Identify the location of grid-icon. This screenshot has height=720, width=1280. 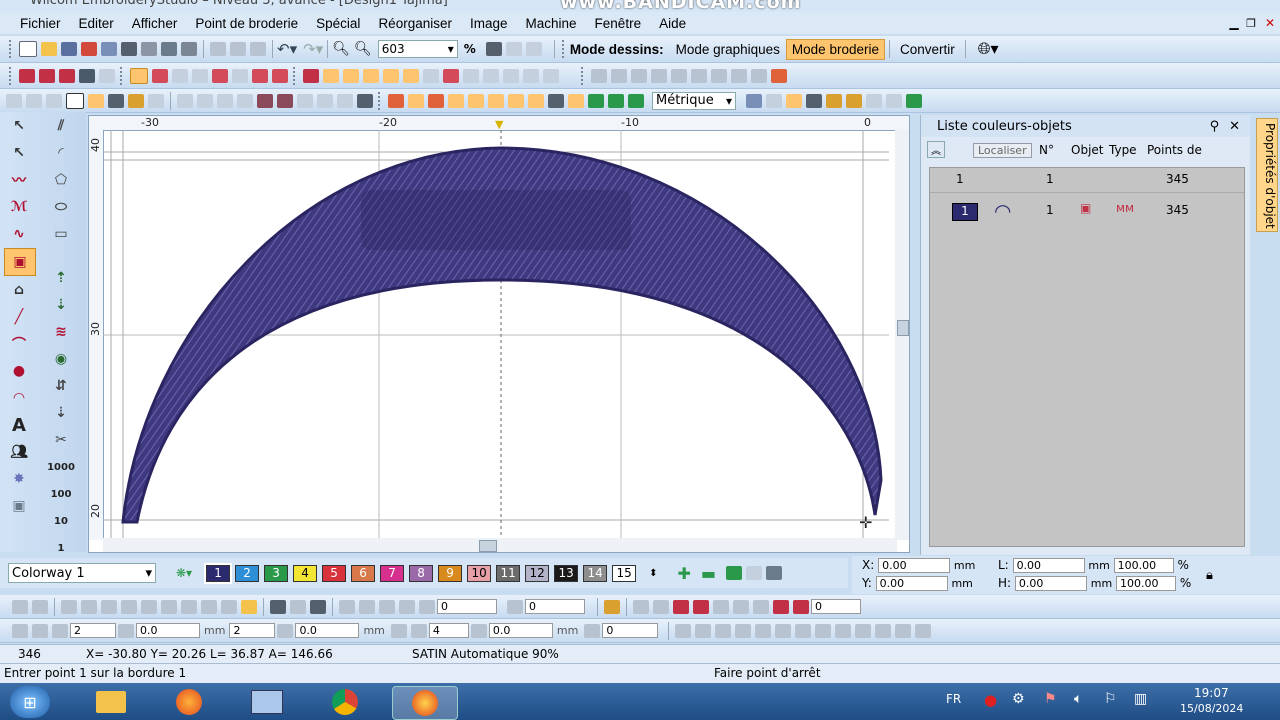
(493, 49).